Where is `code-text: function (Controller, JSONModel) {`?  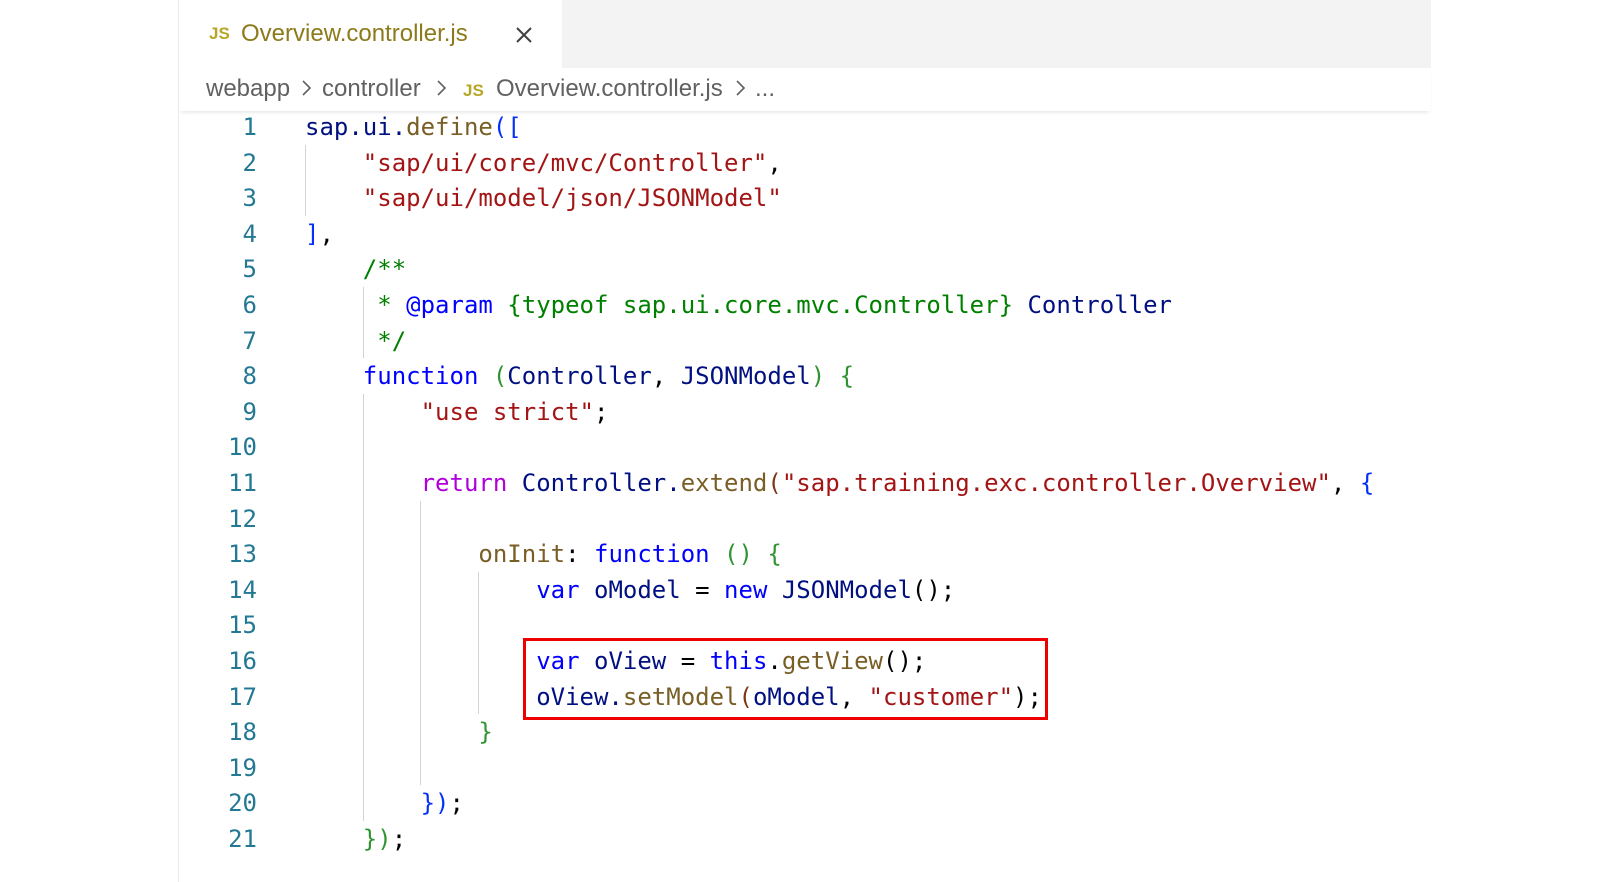 code-text: function (Controller, JSONModel) { is located at coordinates (579, 376).